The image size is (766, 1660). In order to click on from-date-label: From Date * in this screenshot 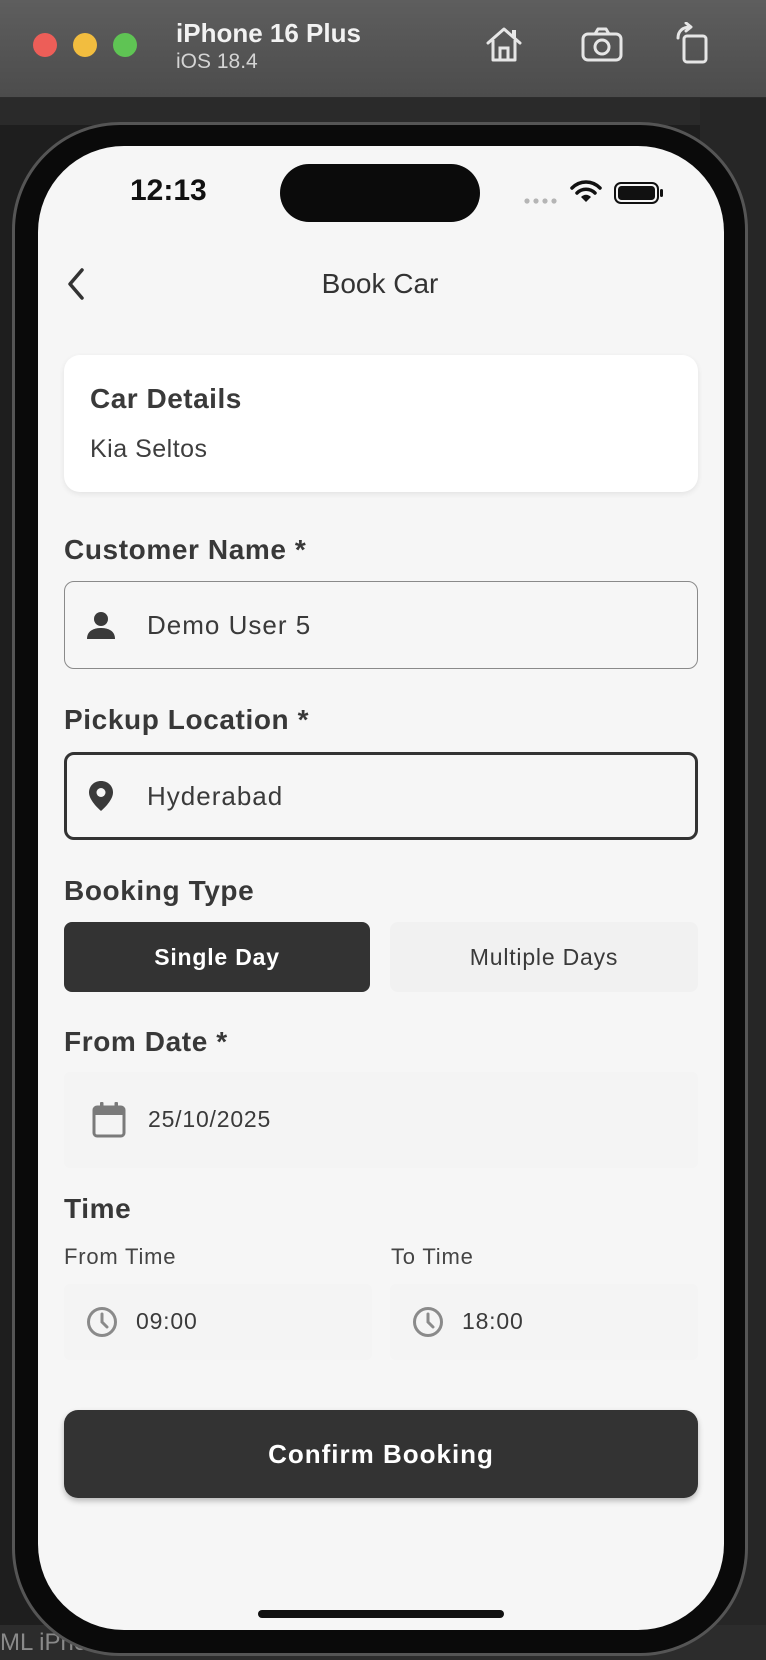, I will do `click(146, 1041)`.